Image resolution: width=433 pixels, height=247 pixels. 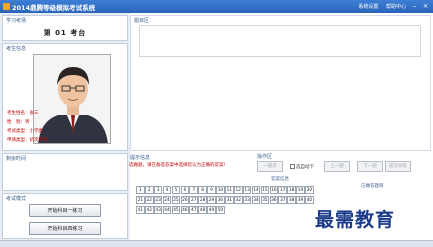 I want to click on question-number-cell: 6, so click(x=185, y=190).